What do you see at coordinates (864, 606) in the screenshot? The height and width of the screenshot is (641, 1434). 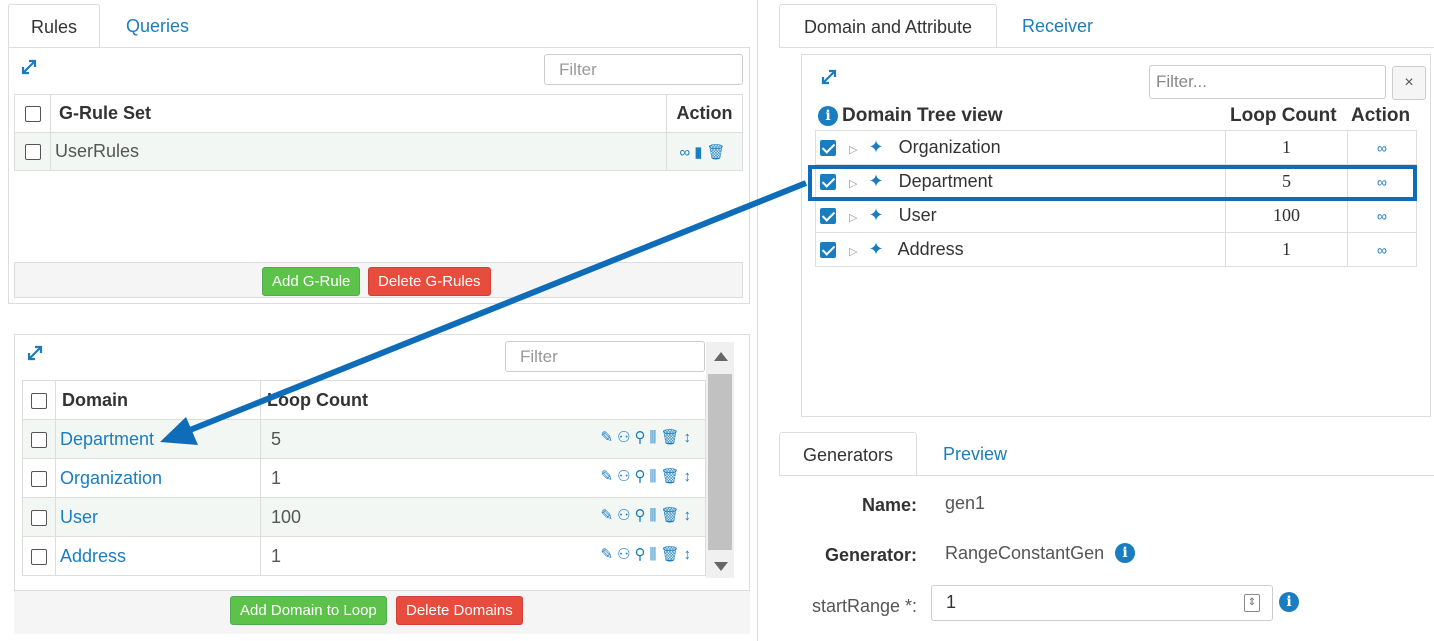 I see `start-range-label: startRange *:` at bounding box center [864, 606].